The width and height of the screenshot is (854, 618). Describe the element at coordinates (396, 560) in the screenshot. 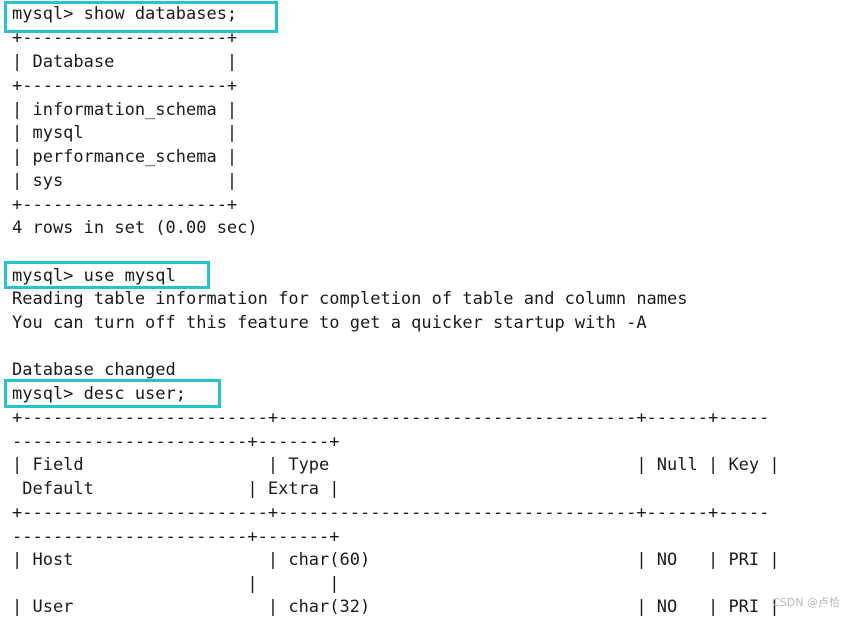

I see `terminal-line: | Host | char(60) | NO | PRI |` at that location.